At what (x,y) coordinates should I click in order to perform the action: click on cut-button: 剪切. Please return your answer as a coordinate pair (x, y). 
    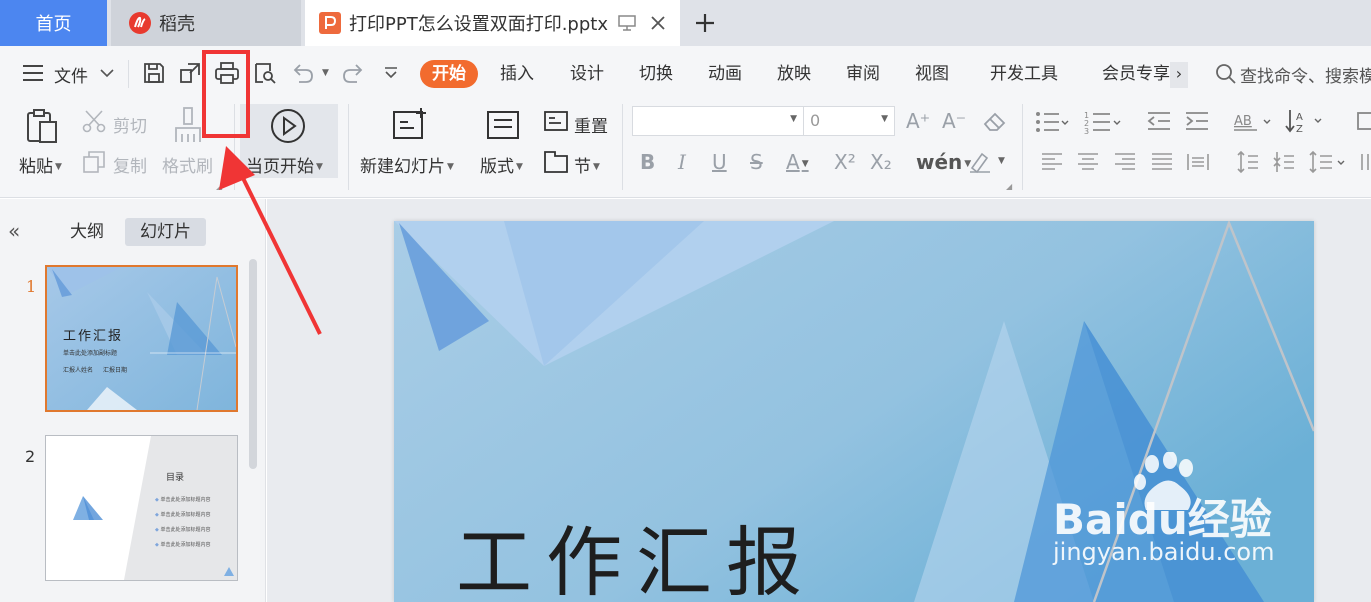
    Looking at the image, I should click on (130, 124).